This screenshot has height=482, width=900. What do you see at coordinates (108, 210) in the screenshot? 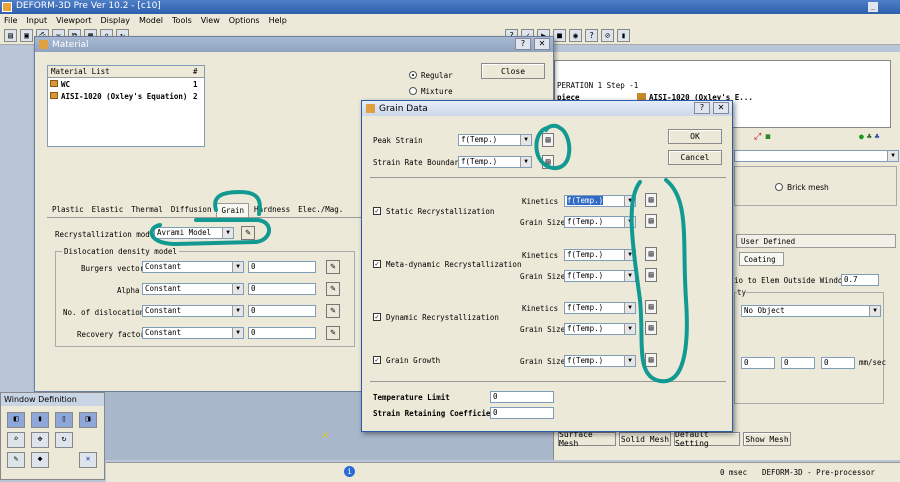
I see `tab-elastic: Elastic` at bounding box center [108, 210].